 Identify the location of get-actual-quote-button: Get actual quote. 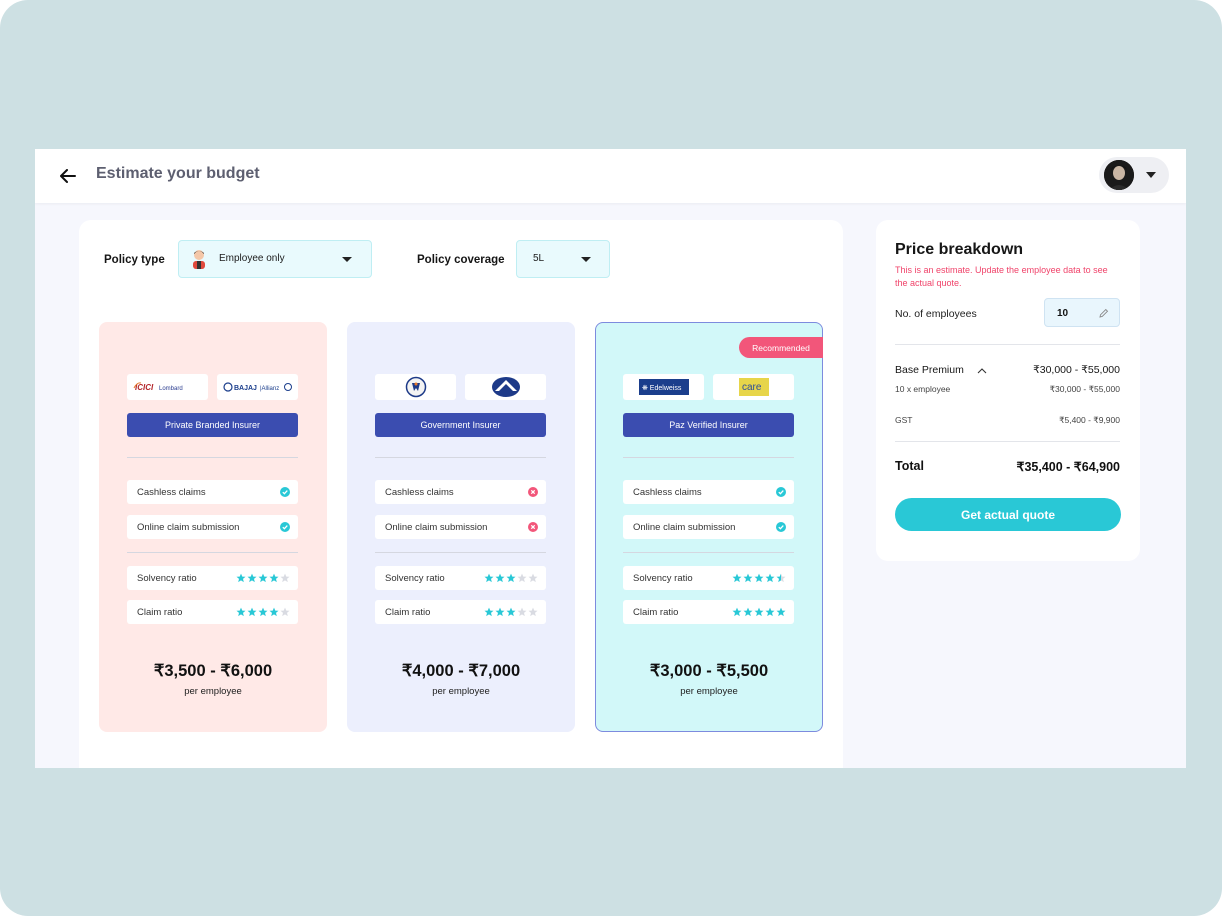
(1008, 514).